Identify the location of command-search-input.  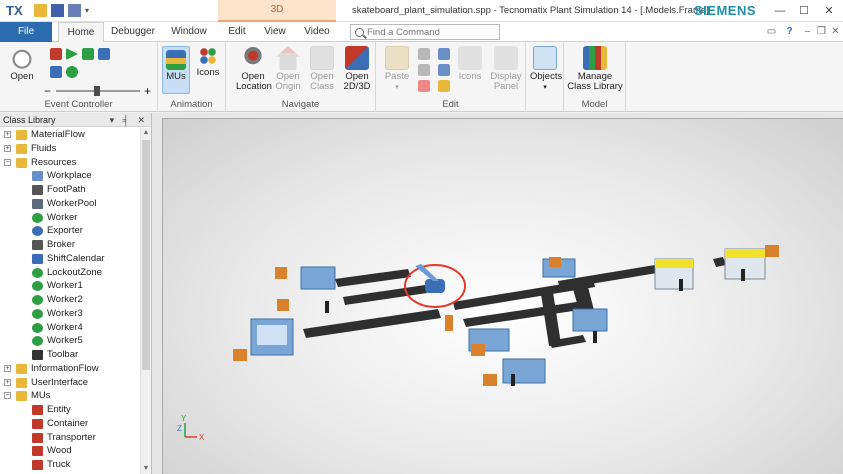
(429, 32).